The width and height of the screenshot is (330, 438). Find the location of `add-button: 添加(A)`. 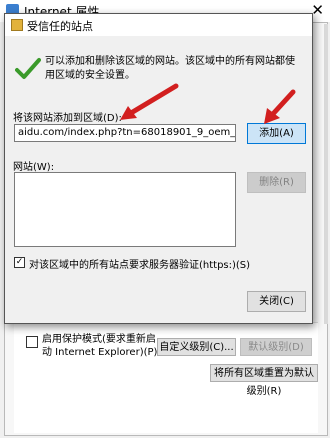

add-button: 添加(A) is located at coordinates (276, 133).